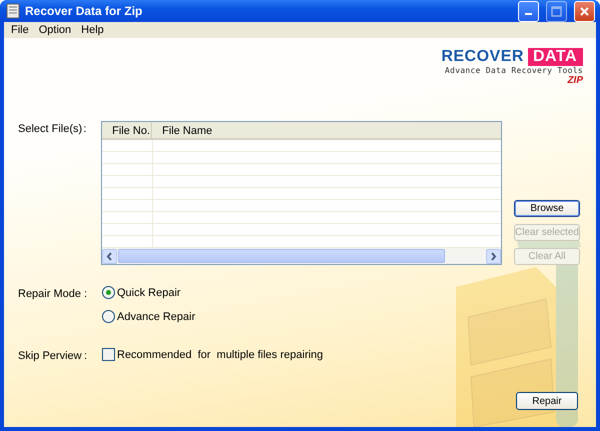  I want to click on checkbox, so click(108, 354).